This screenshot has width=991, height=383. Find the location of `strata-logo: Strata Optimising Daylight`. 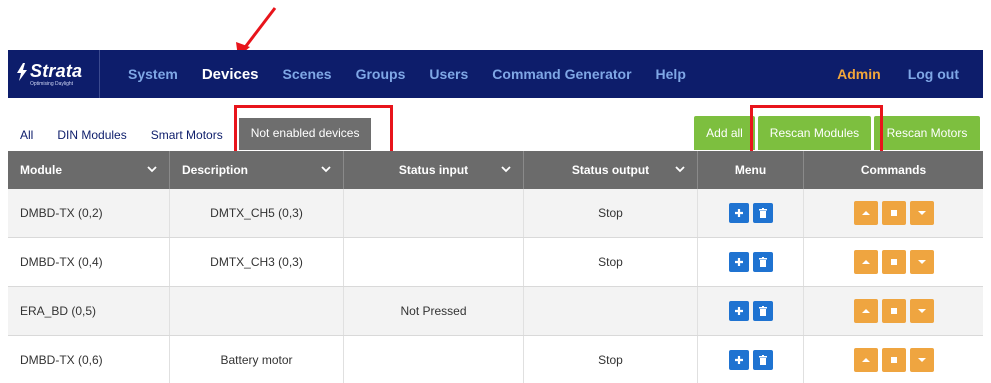

strata-logo: Strata Optimising Daylight is located at coordinates (54, 74).